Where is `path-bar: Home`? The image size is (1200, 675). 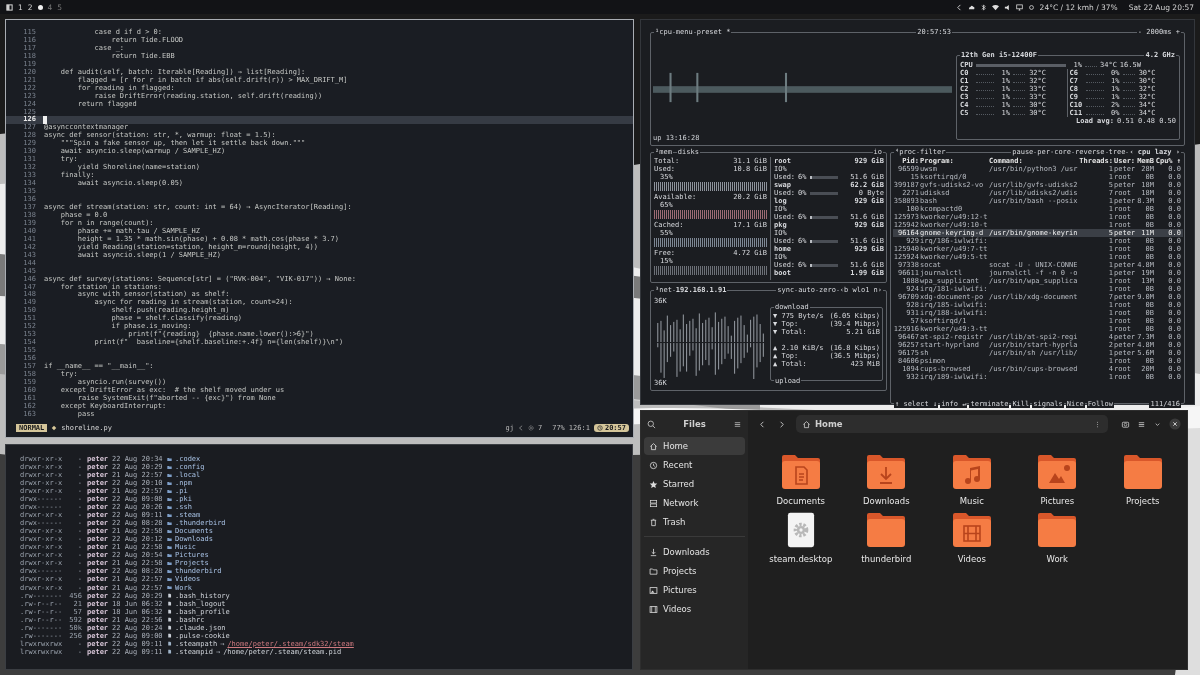 path-bar: Home is located at coordinates (952, 424).